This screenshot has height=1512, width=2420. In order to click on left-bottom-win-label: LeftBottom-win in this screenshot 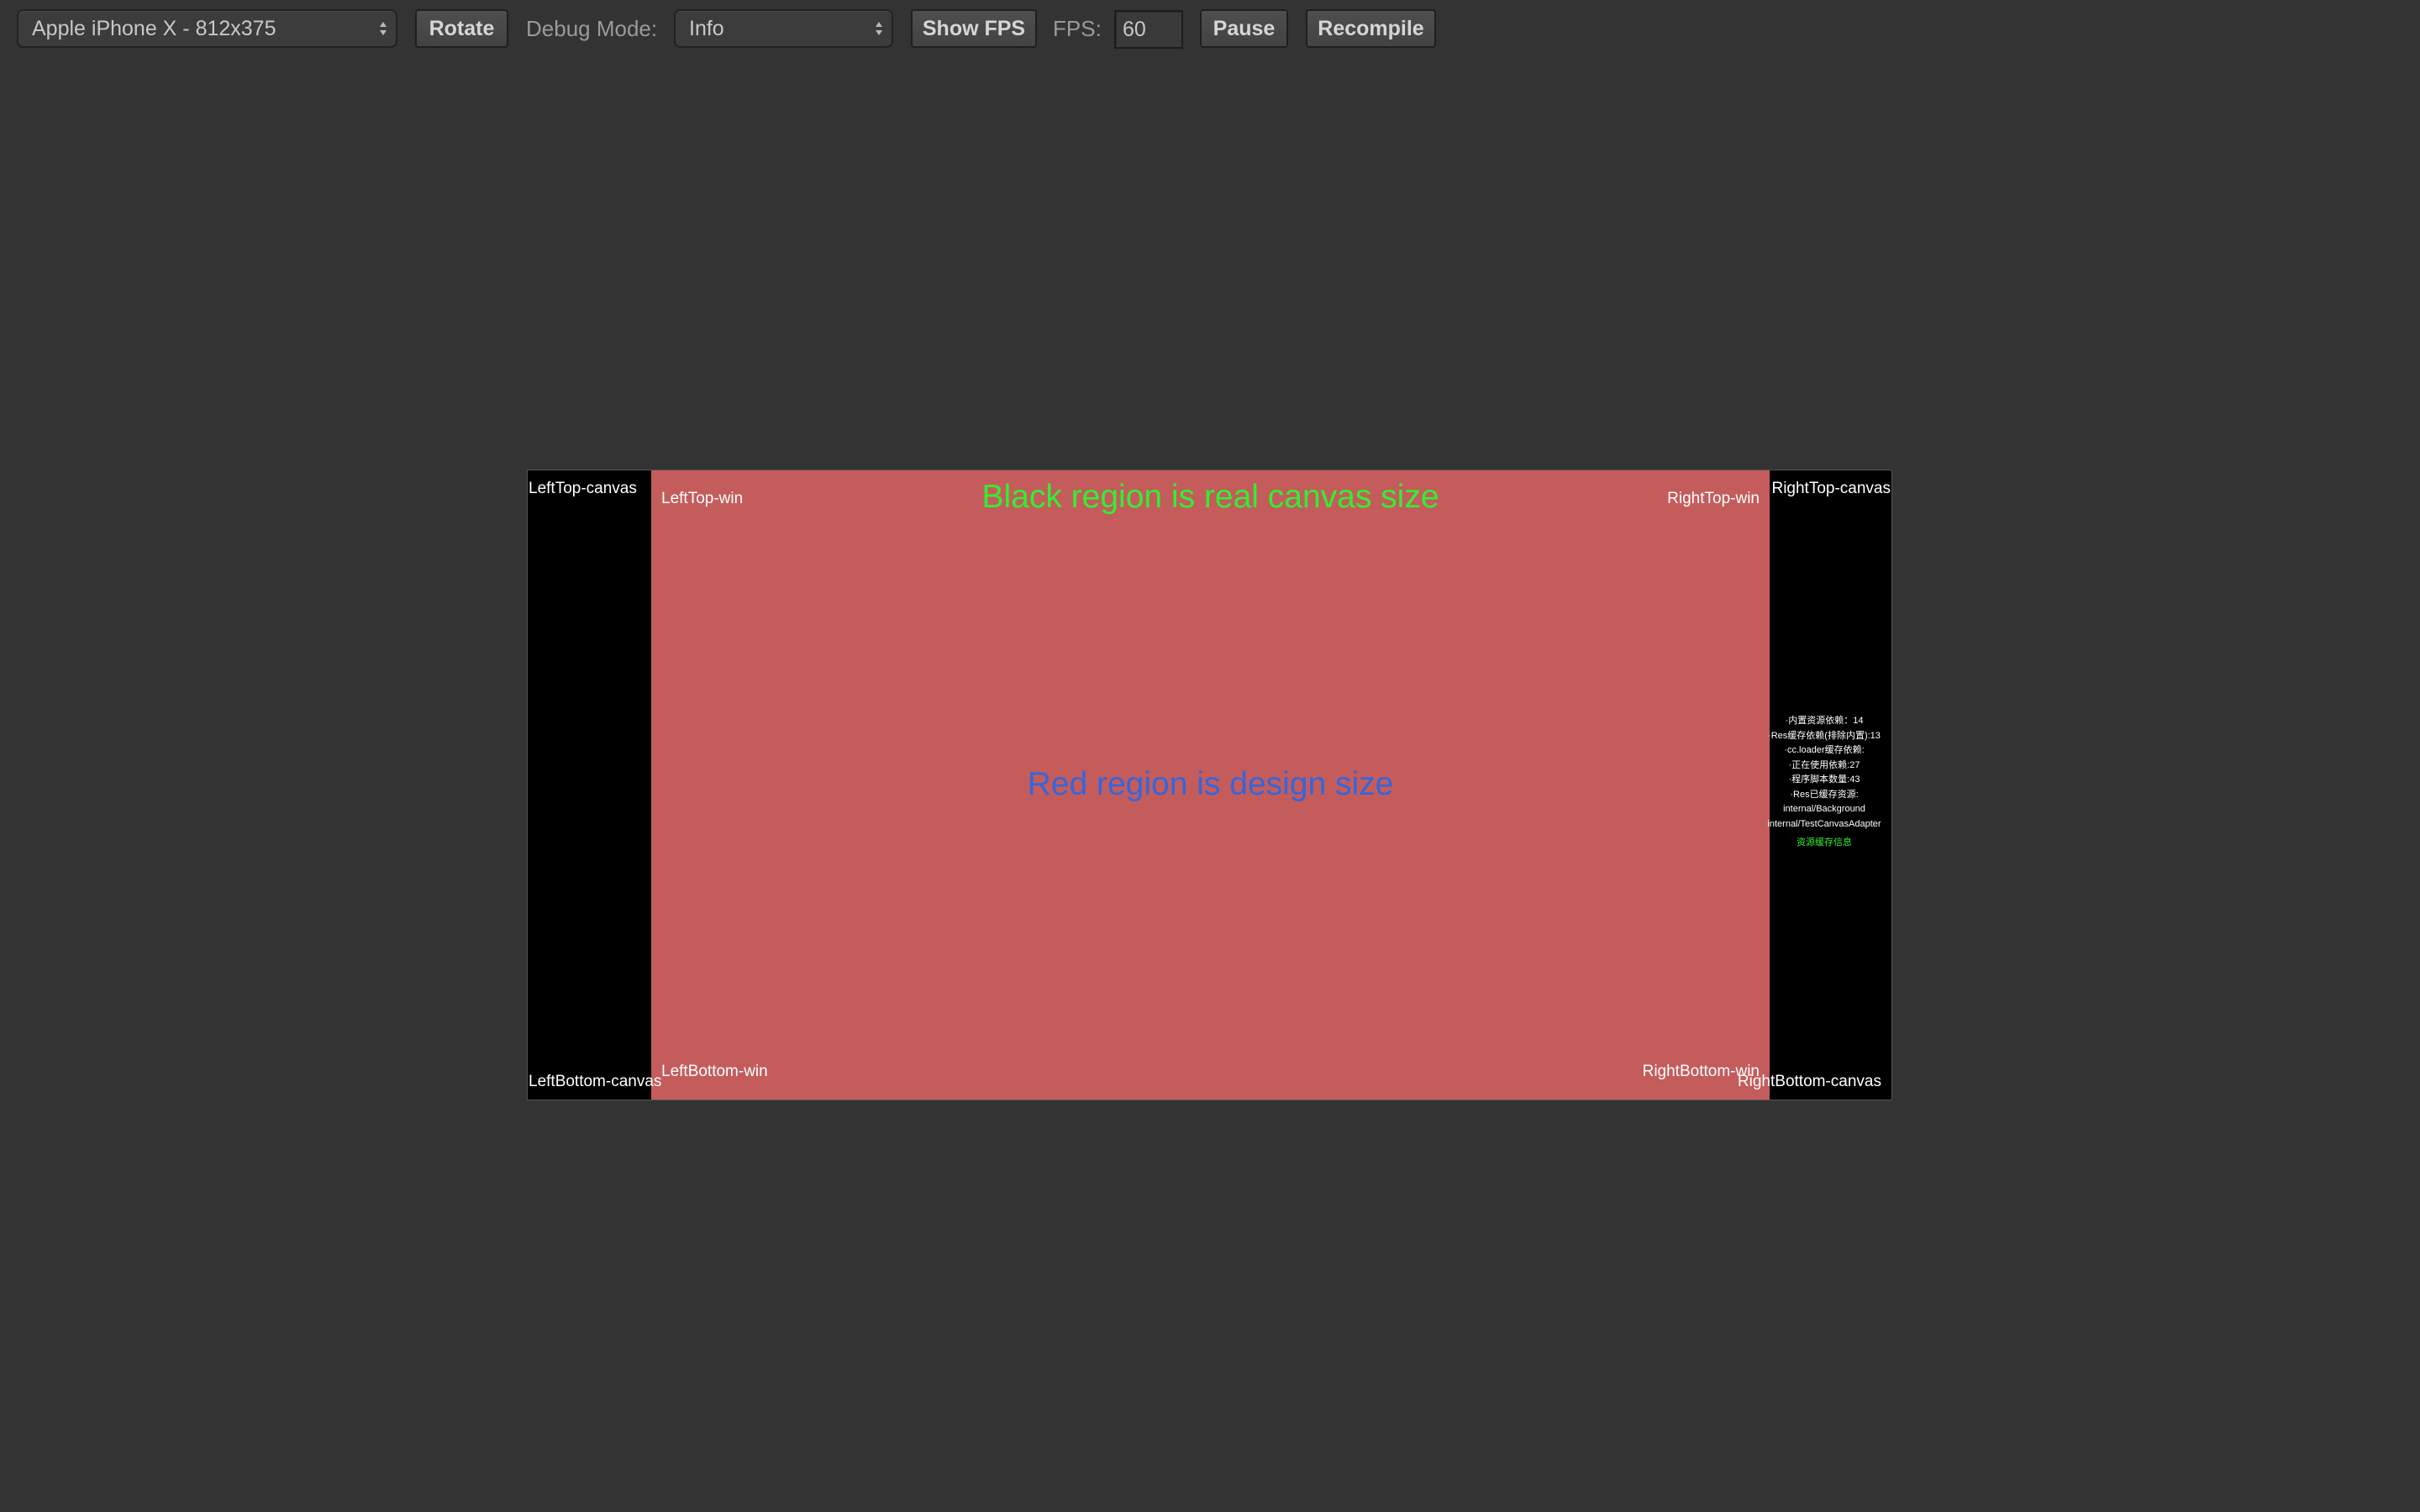, I will do `click(714, 1071)`.